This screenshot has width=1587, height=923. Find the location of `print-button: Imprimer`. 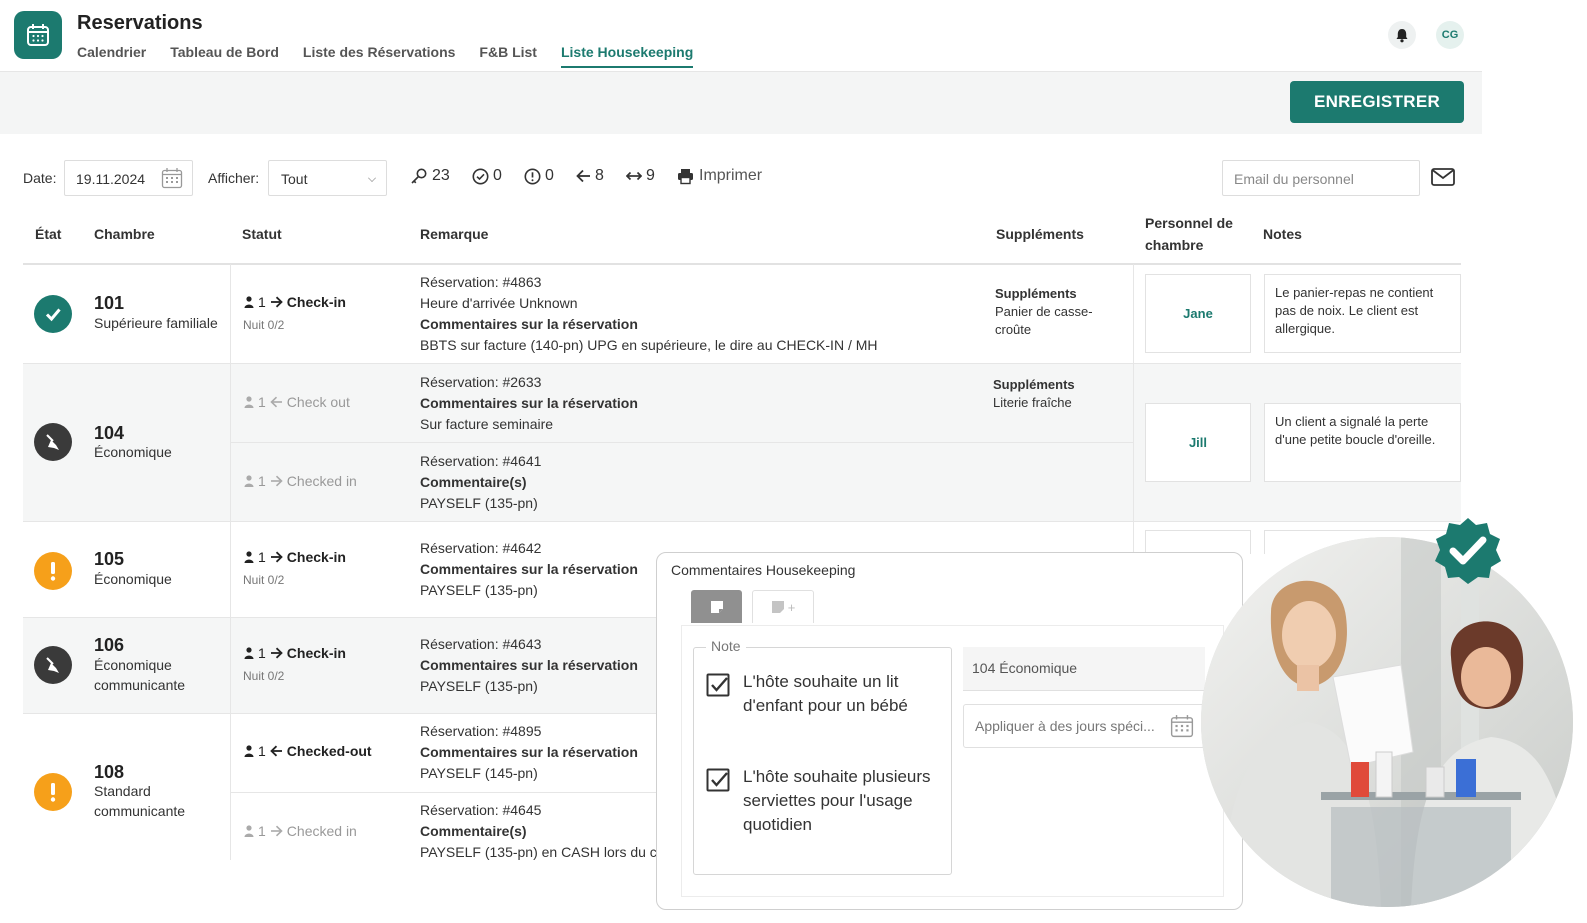

print-button: Imprimer is located at coordinates (719, 176).